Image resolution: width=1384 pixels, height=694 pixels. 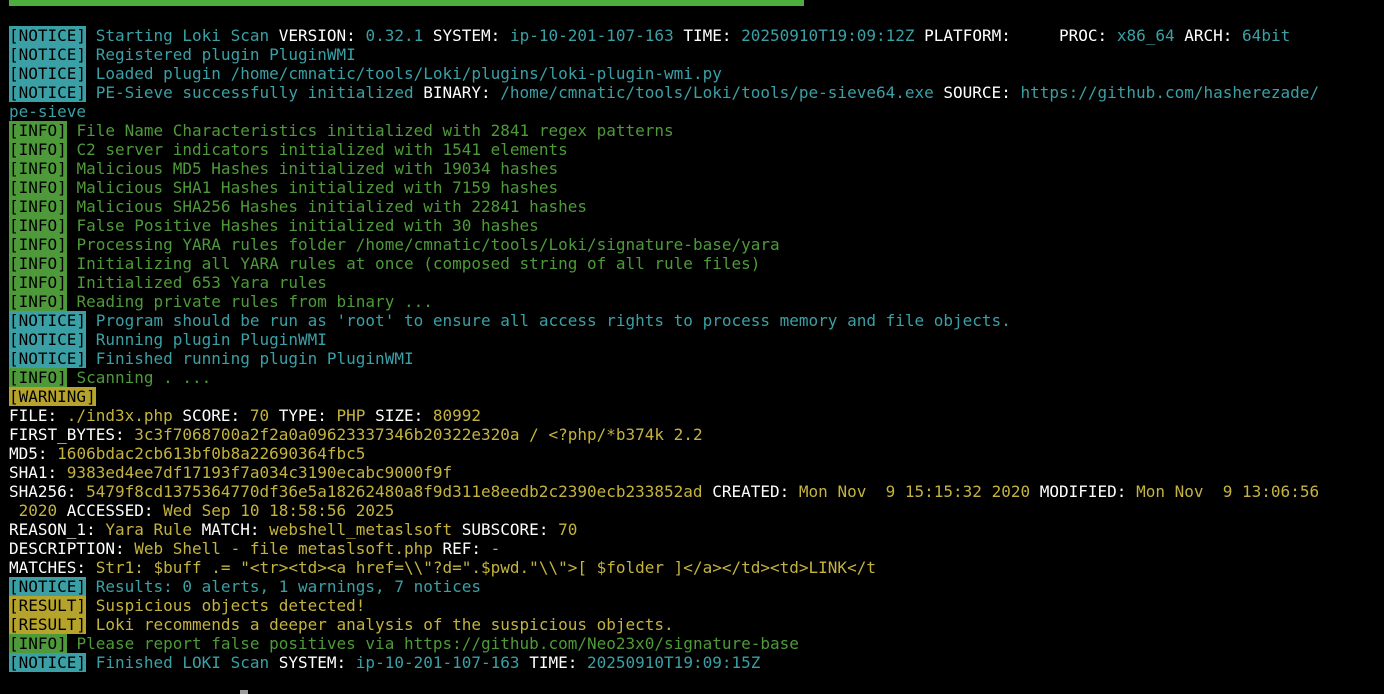 What do you see at coordinates (279, 510) in the screenshot?
I see `field-value: Wed Sep 10 18:58:56 2025` at bounding box center [279, 510].